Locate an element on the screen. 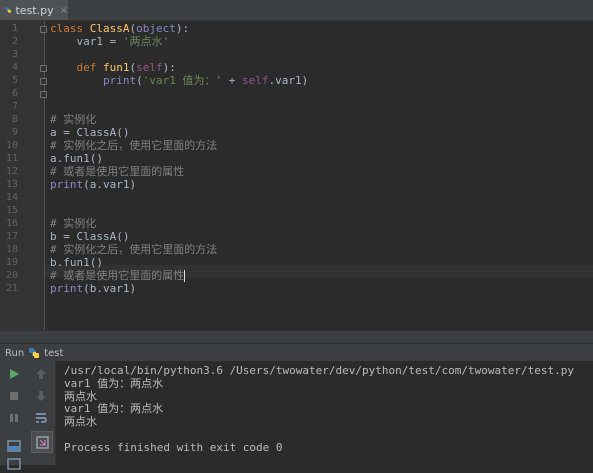 Image resolution: width=593 pixels, height=473 pixels. code-line: var1 = '两点水' is located at coordinates (109, 41).